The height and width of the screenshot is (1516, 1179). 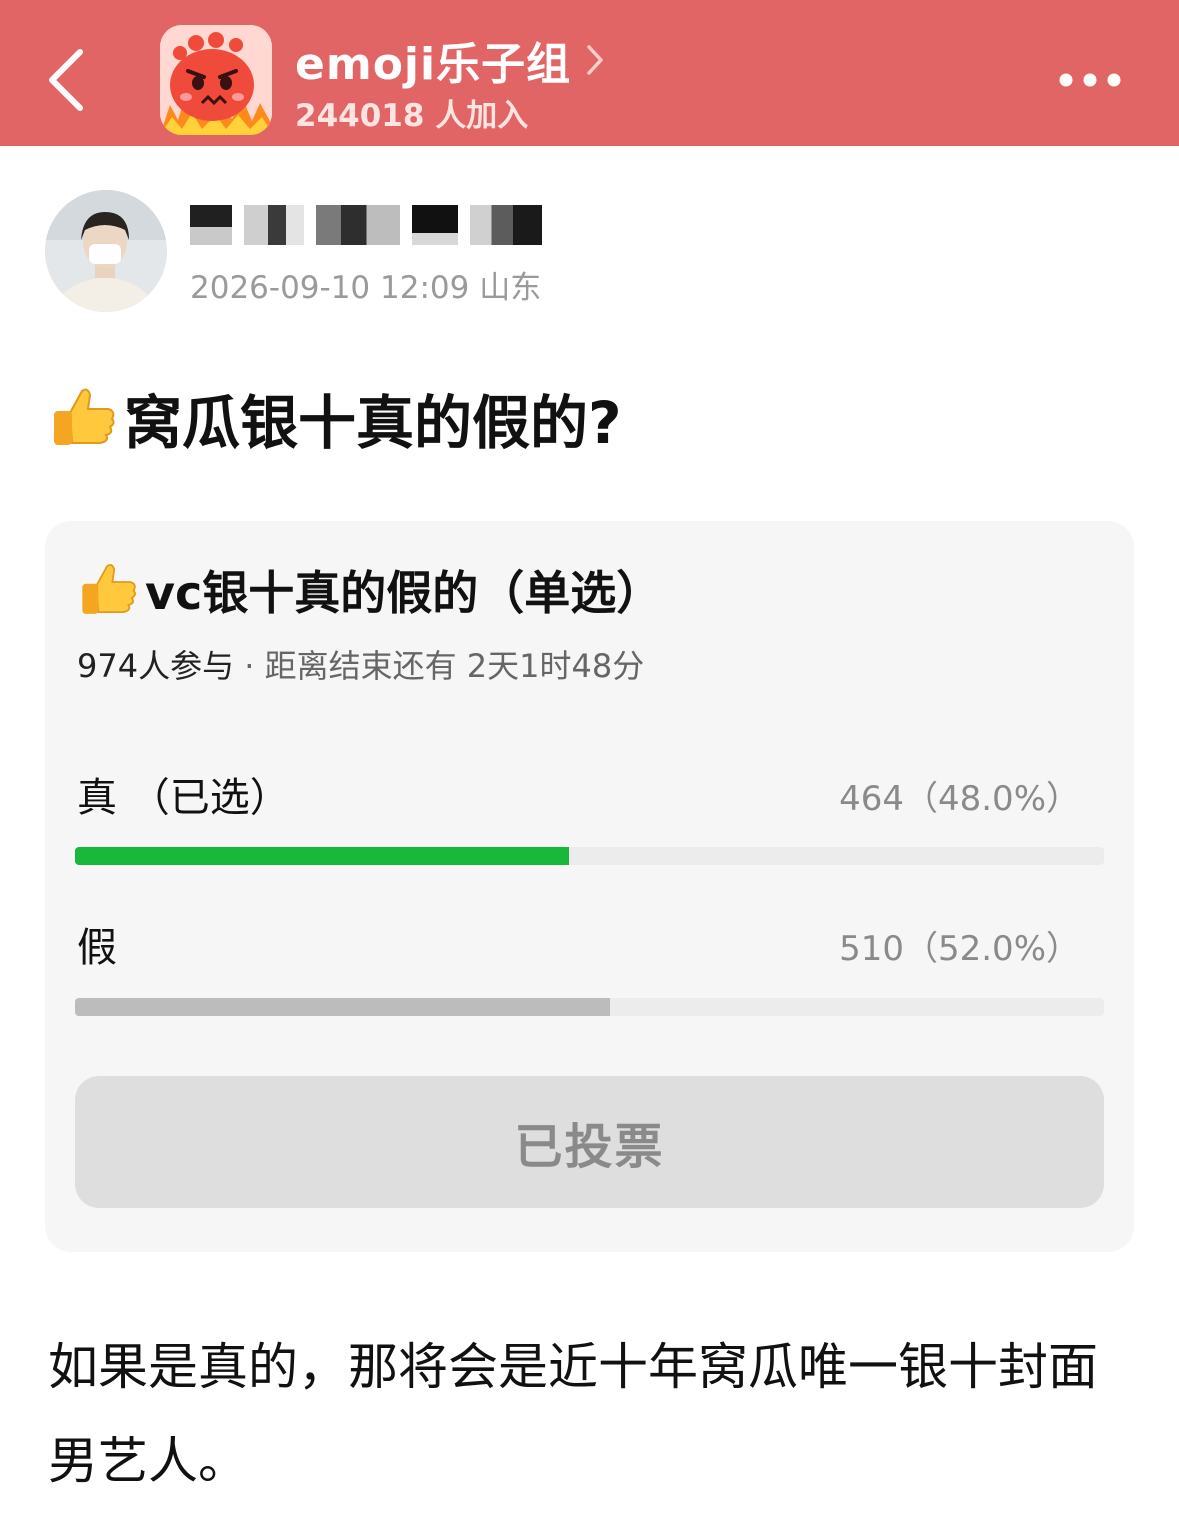 I want to click on top-bar: emoji乐子组 244018 人加入, so click(x=589, y=73).